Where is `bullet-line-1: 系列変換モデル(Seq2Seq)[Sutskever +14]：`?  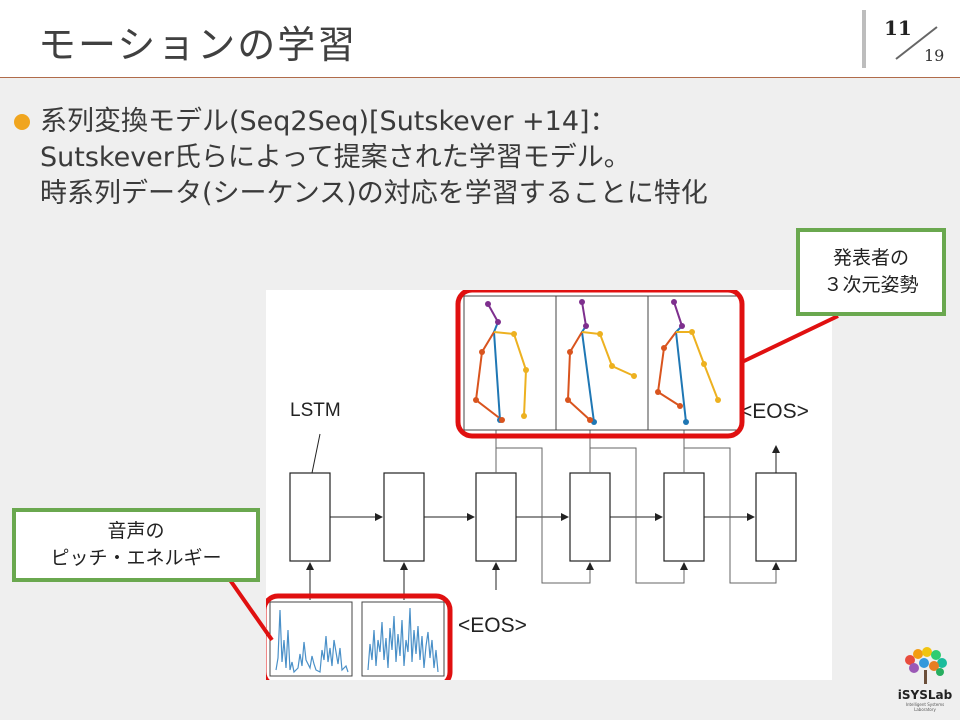
bullet-line-1: 系列変換モデル(Seq2Seq)[Sutskever +14]： is located at coordinates (328, 121).